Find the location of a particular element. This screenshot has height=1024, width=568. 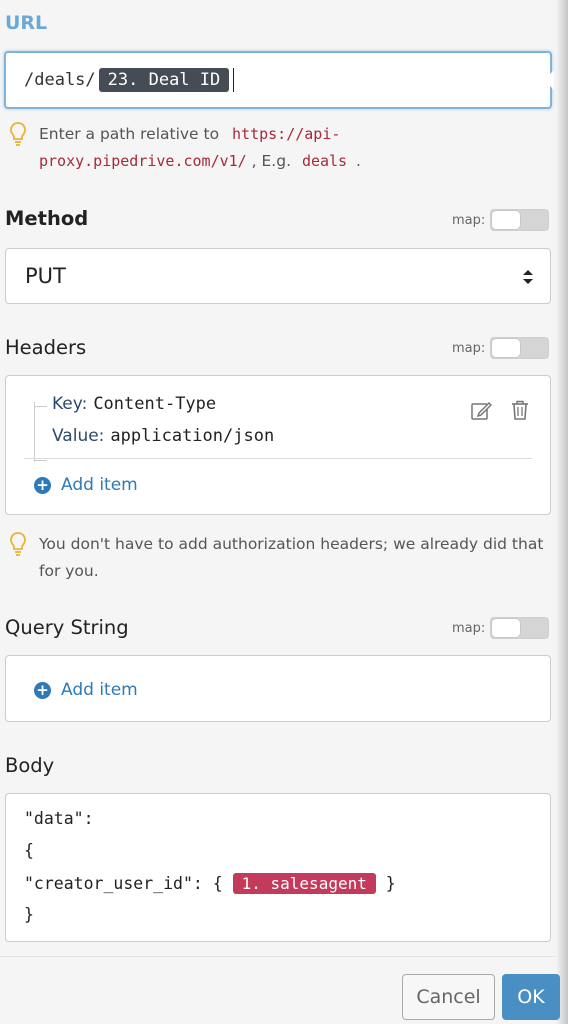

header-key-value: Content-Type is located at coordinates (155, 404).